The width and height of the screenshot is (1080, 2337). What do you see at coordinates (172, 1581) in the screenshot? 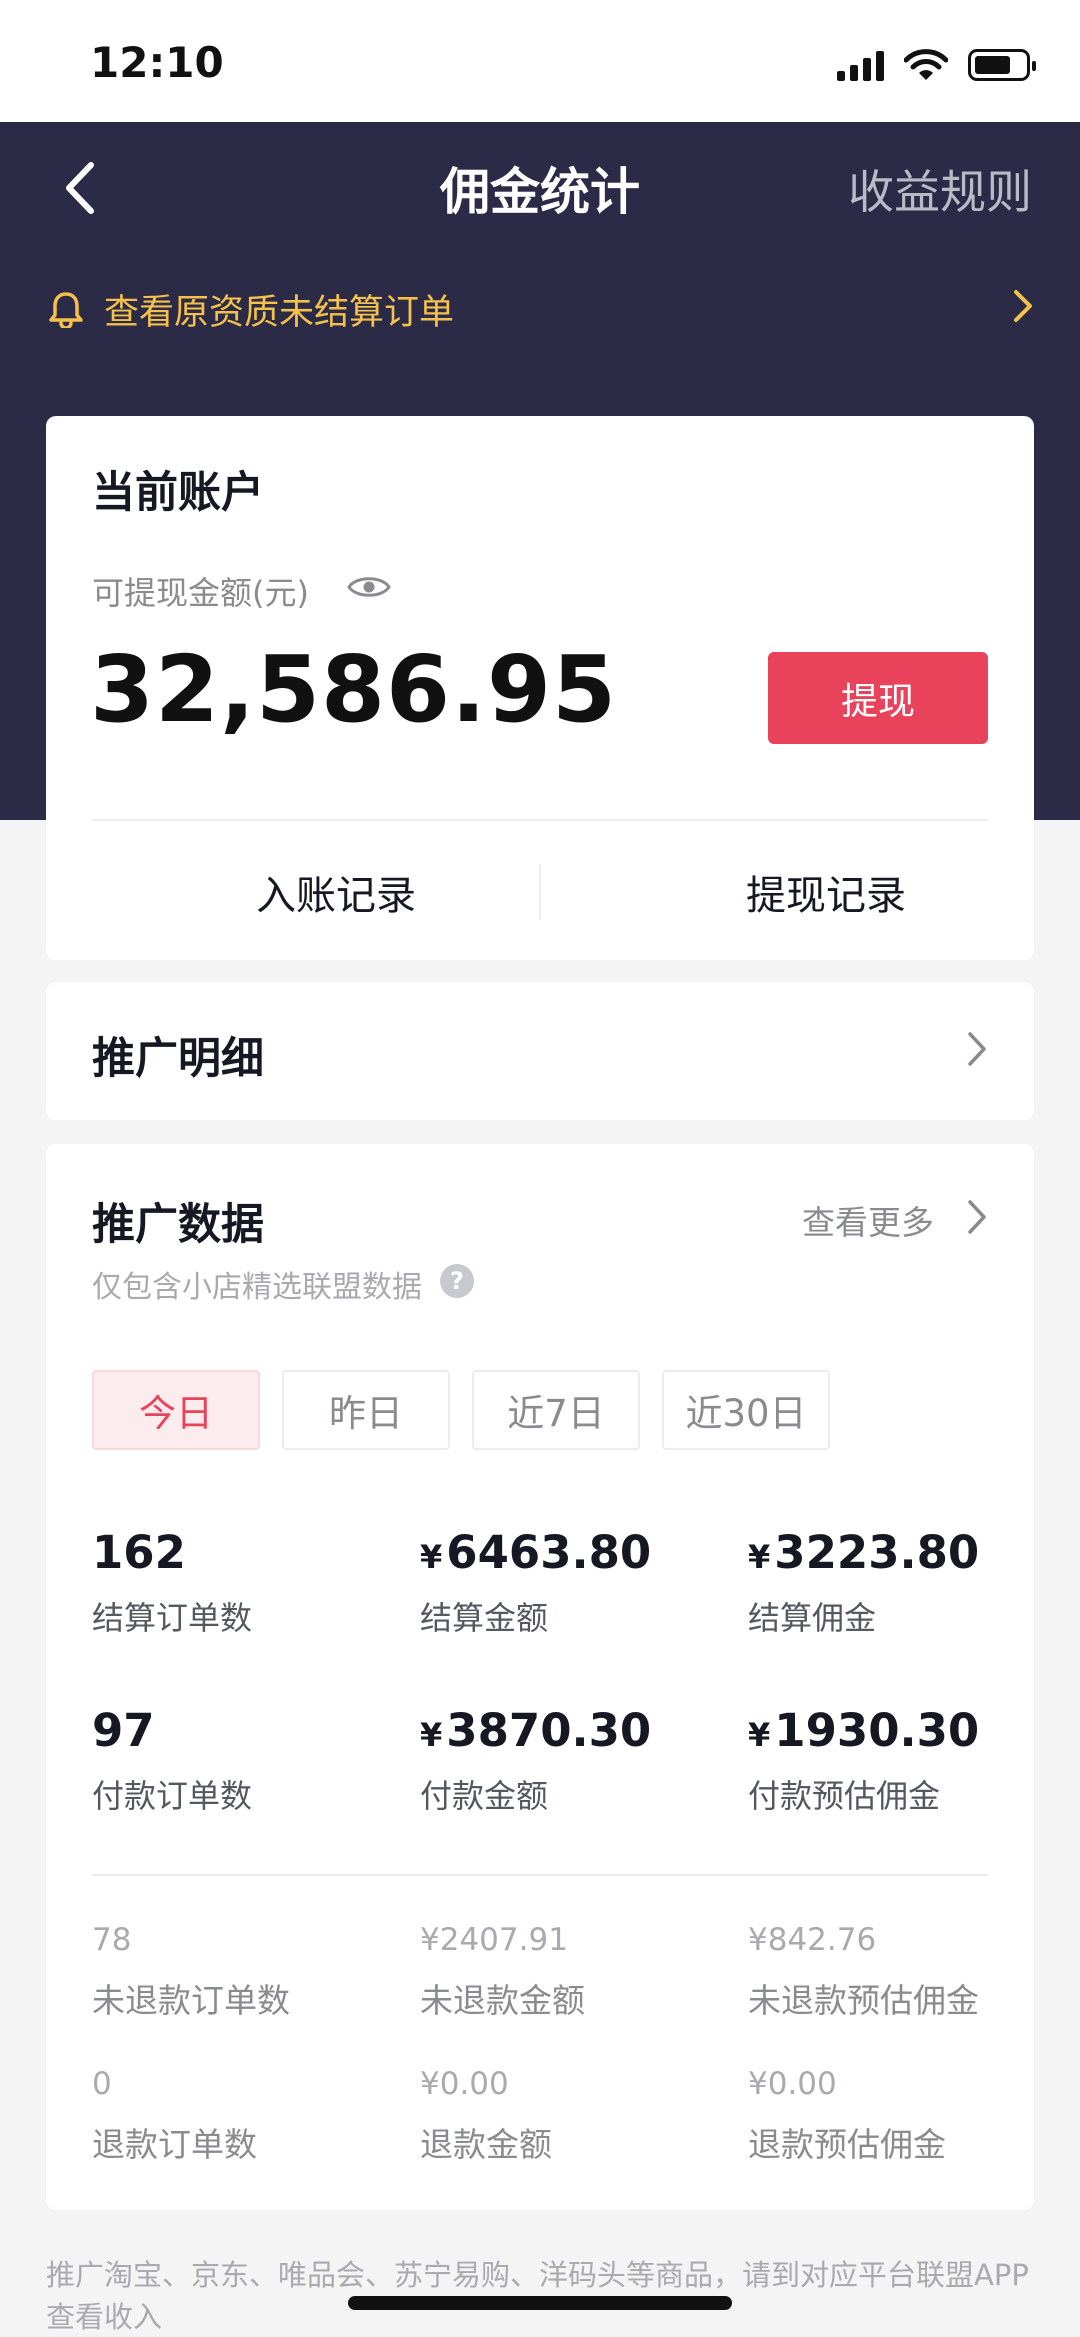
I see `stat-settled-orders: 162 结算订单数` at bounding box center [172, 1581].